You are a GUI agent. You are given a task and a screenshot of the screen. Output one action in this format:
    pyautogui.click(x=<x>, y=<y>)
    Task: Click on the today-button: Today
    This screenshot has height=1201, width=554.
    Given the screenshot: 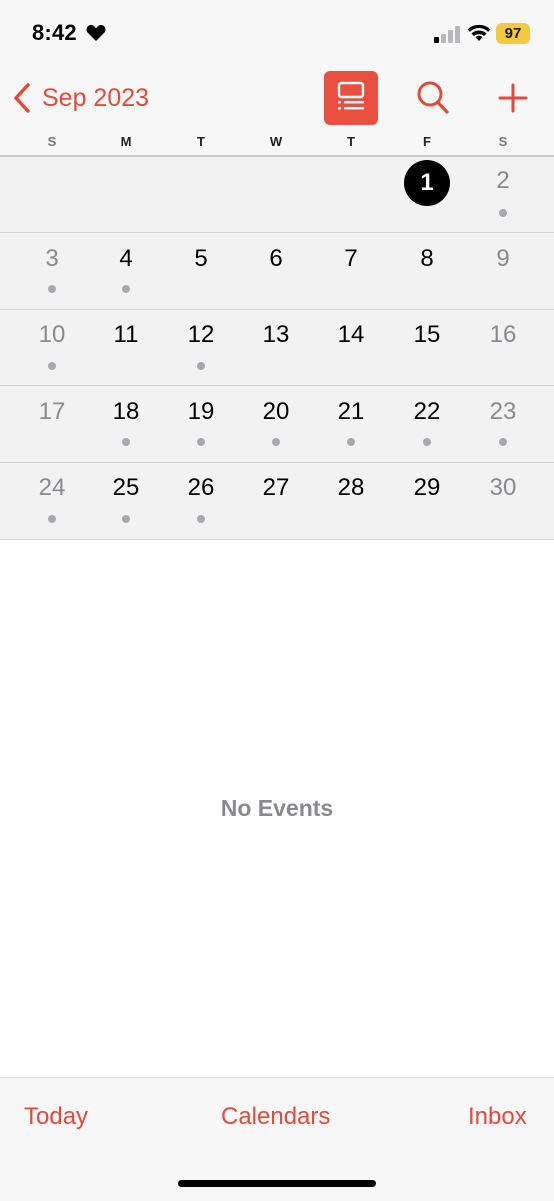 What is the action you would take?
    pyautogui.click(x=56, y=1117)
    